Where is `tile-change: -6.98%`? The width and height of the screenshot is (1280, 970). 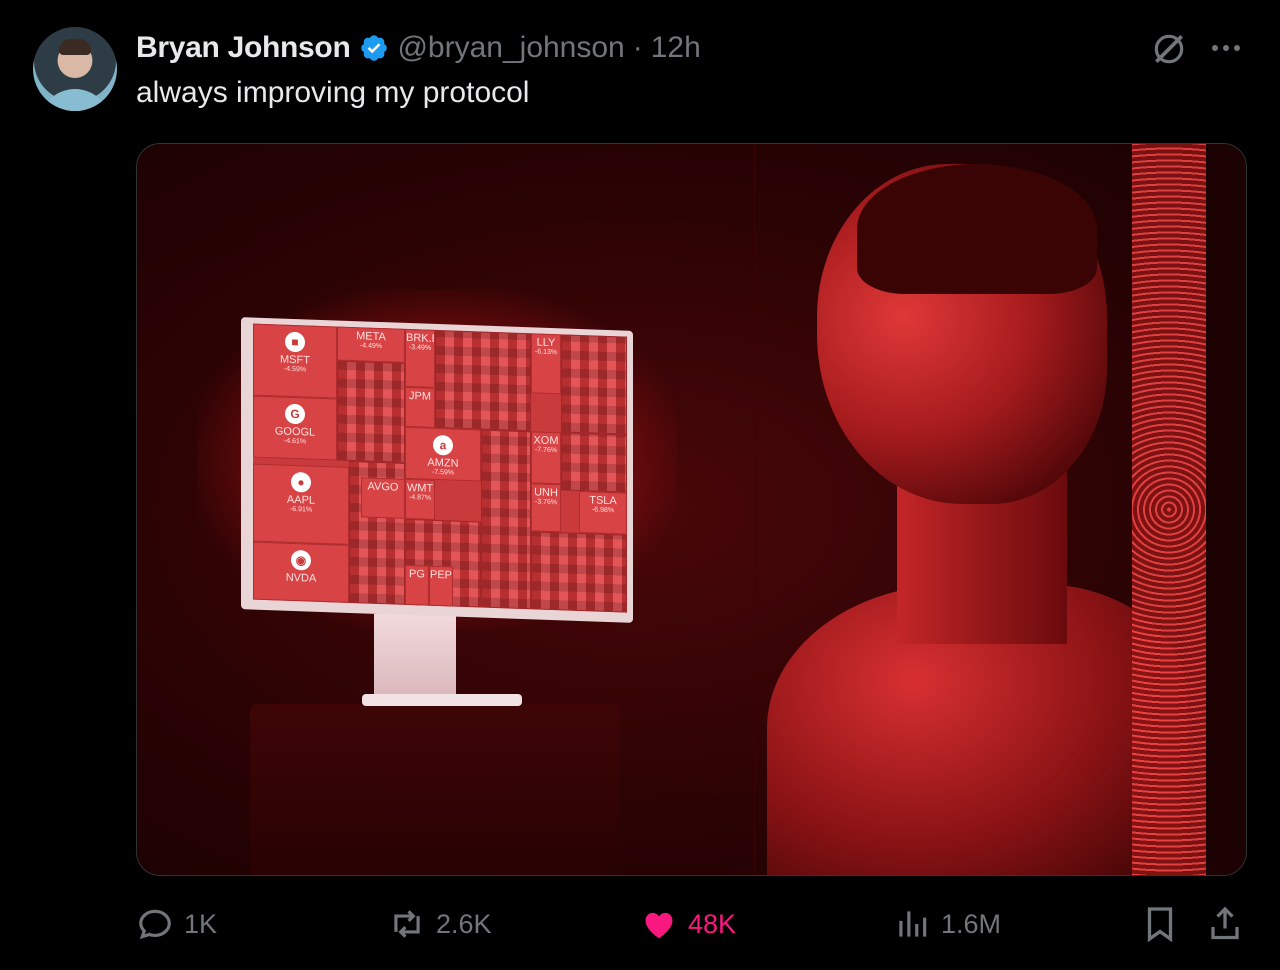 tile-change: -6.98% is located at coordinates (603, 510).